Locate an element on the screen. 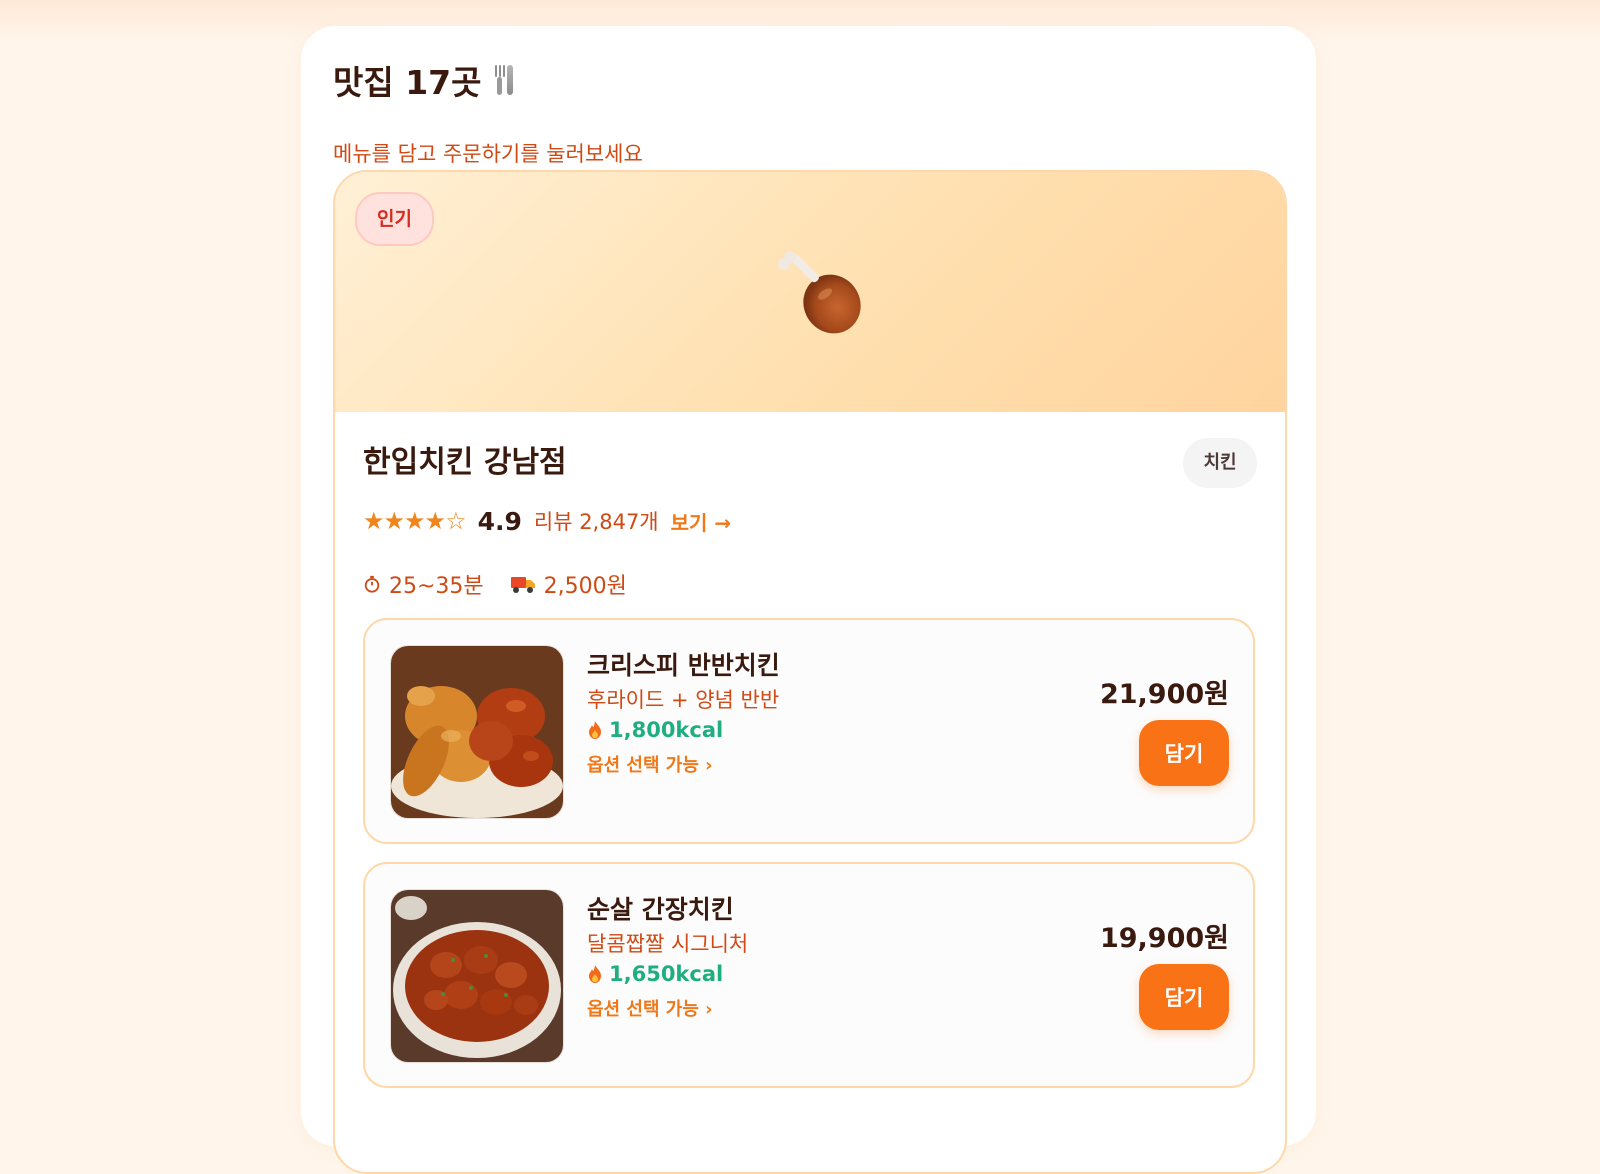  menu-name: 크리스피 반반치킨 is located at coordinates (683, 665).